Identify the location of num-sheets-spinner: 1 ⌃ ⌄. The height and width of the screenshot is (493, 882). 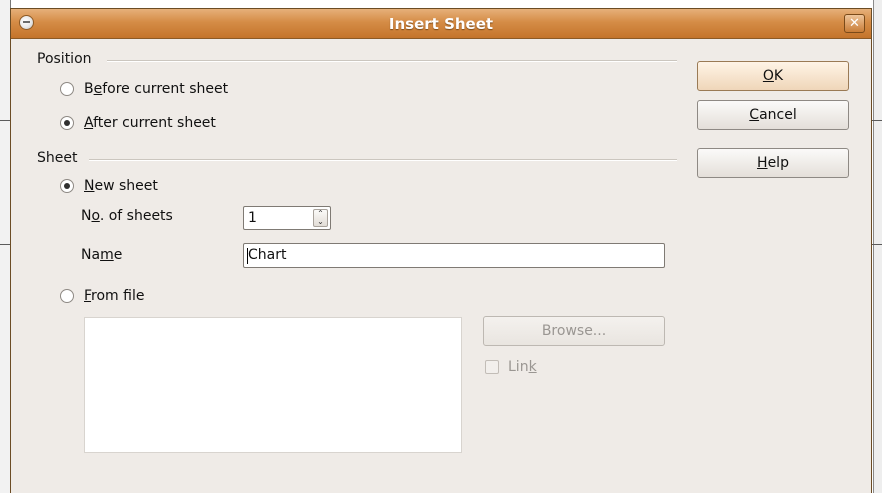
(287, 218).